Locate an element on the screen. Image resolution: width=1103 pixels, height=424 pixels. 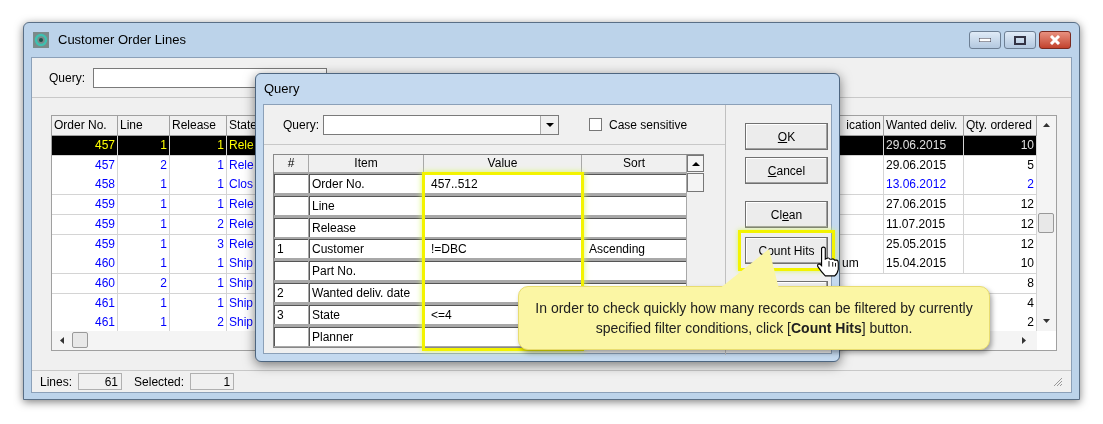
grid-cell: State is located at coordinates (366, 314).